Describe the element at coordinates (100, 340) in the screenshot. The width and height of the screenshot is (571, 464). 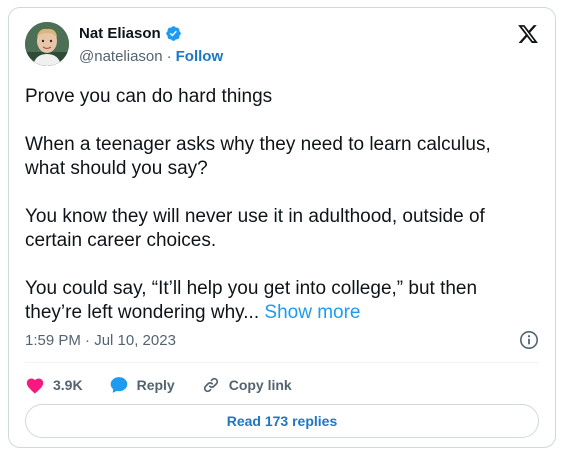
I see `tweet-timestamp: 1:59 PM · Jul 10, 2023` at that location.